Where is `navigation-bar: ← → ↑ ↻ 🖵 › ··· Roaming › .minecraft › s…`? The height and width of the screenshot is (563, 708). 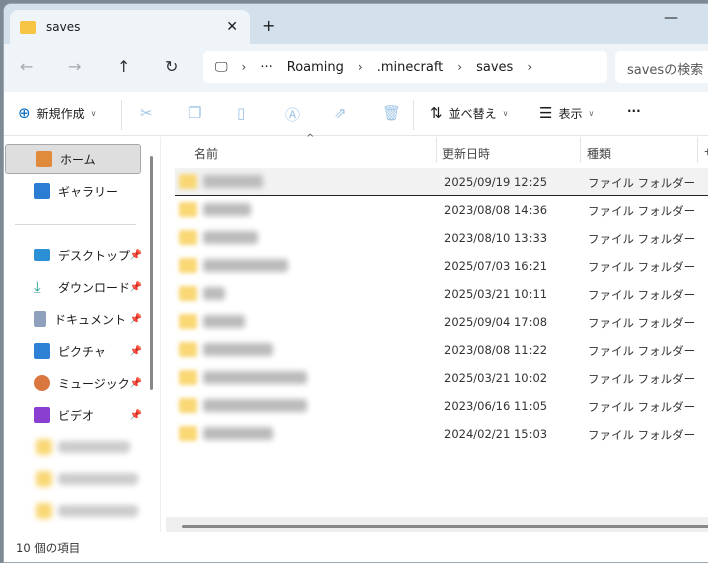 navigation-bar: ← → ↑ ↻ 🖵 › ··· Roaming › .minecraft › s… is located at coordinates (356, 68).